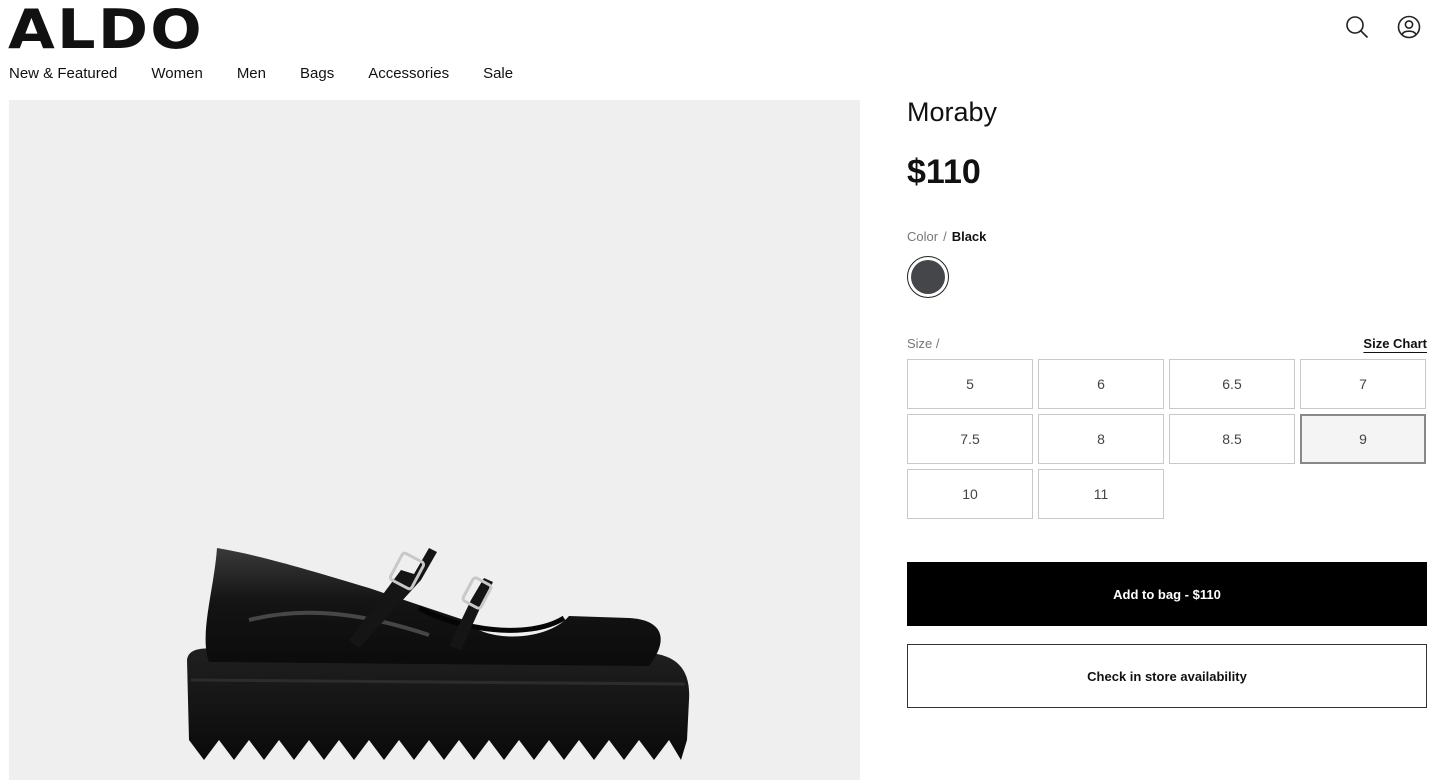  What do you see at coordinates (251, 74) in the screenshot?
I see `nav-men: Men` at bounding box center [251, 74].